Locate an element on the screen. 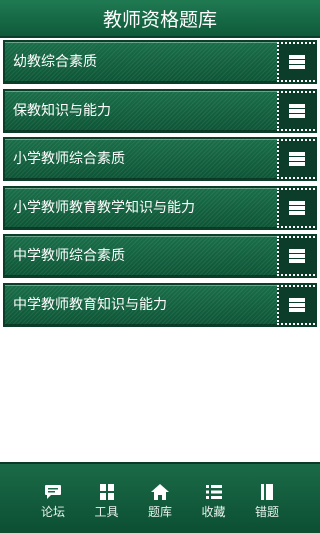 The image size is (320, 533). tab-mistakes: 错题 is located at coordinates (267, 502).